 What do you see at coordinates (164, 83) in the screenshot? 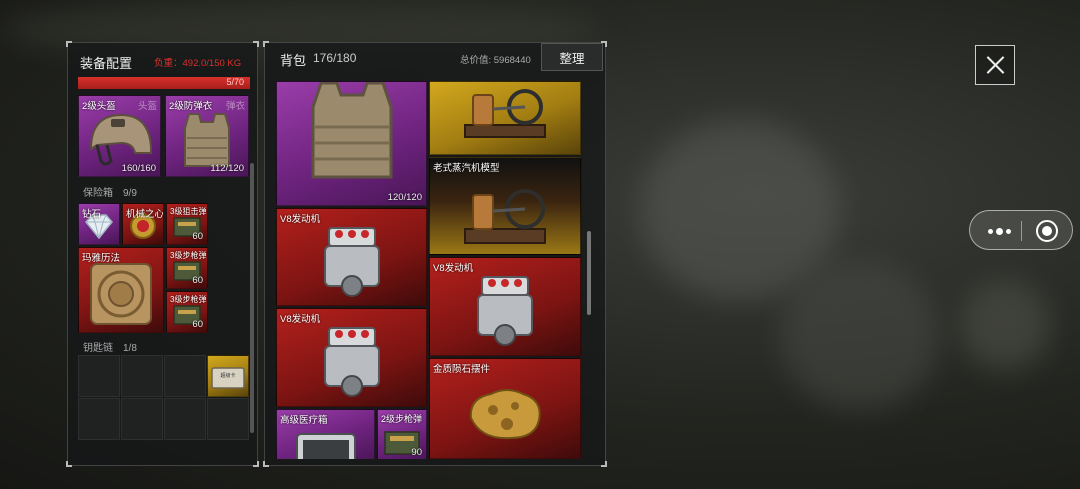
I see `load-bar: 5/70` at bounding box center [164, 83].